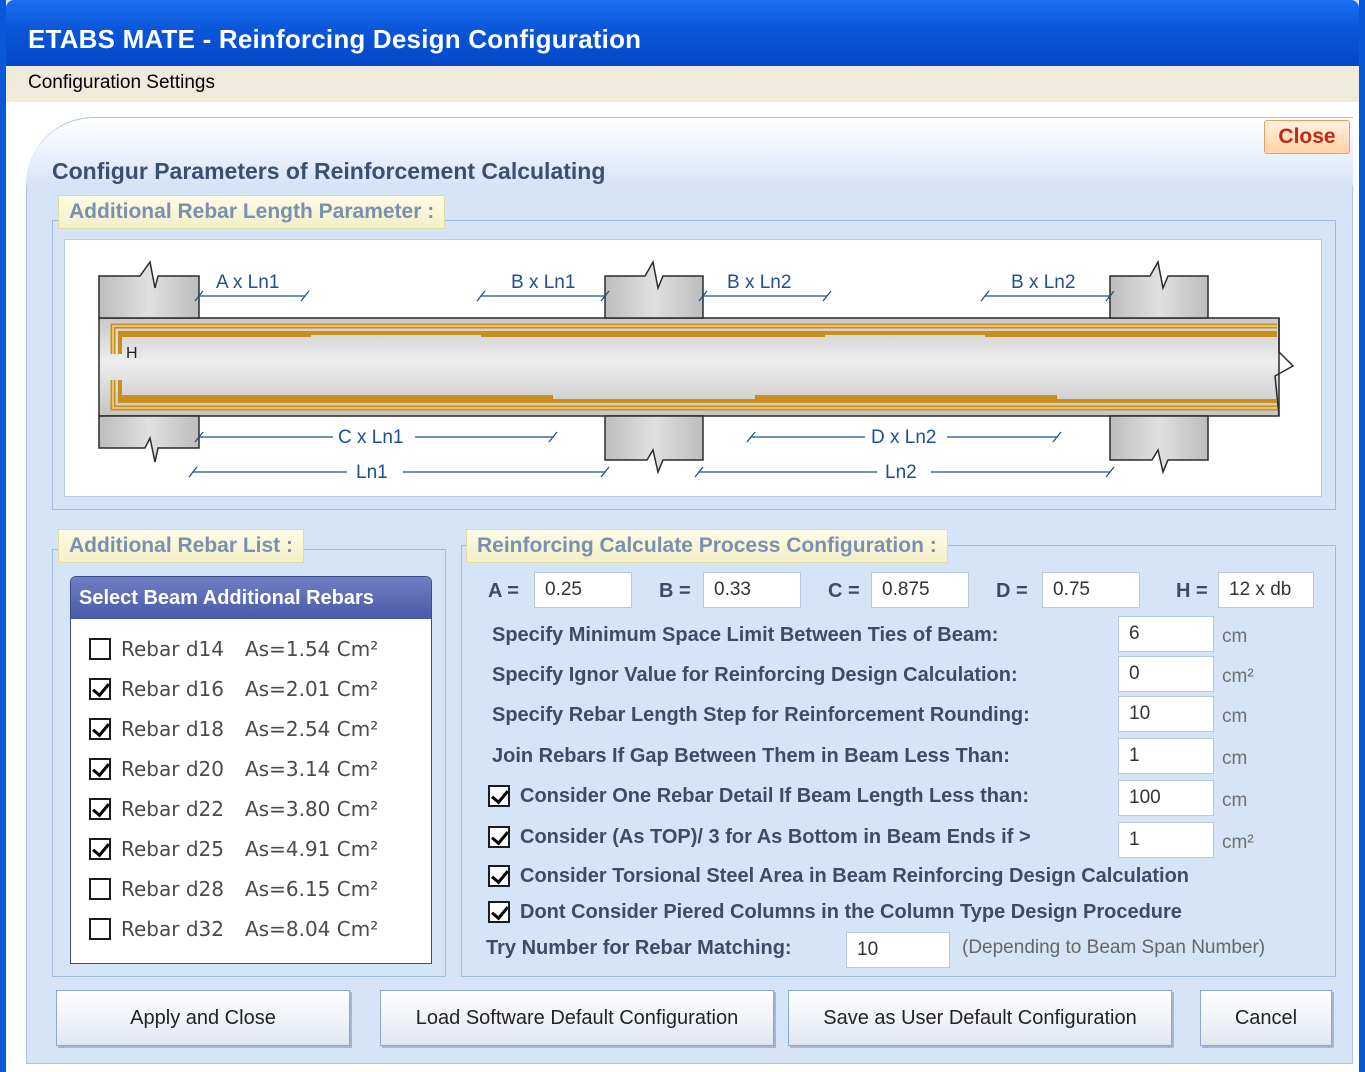  What do you see at coordinates (654, 289) in the screenshot?
I see `column-middle-top` at bounding box center [654, 289].